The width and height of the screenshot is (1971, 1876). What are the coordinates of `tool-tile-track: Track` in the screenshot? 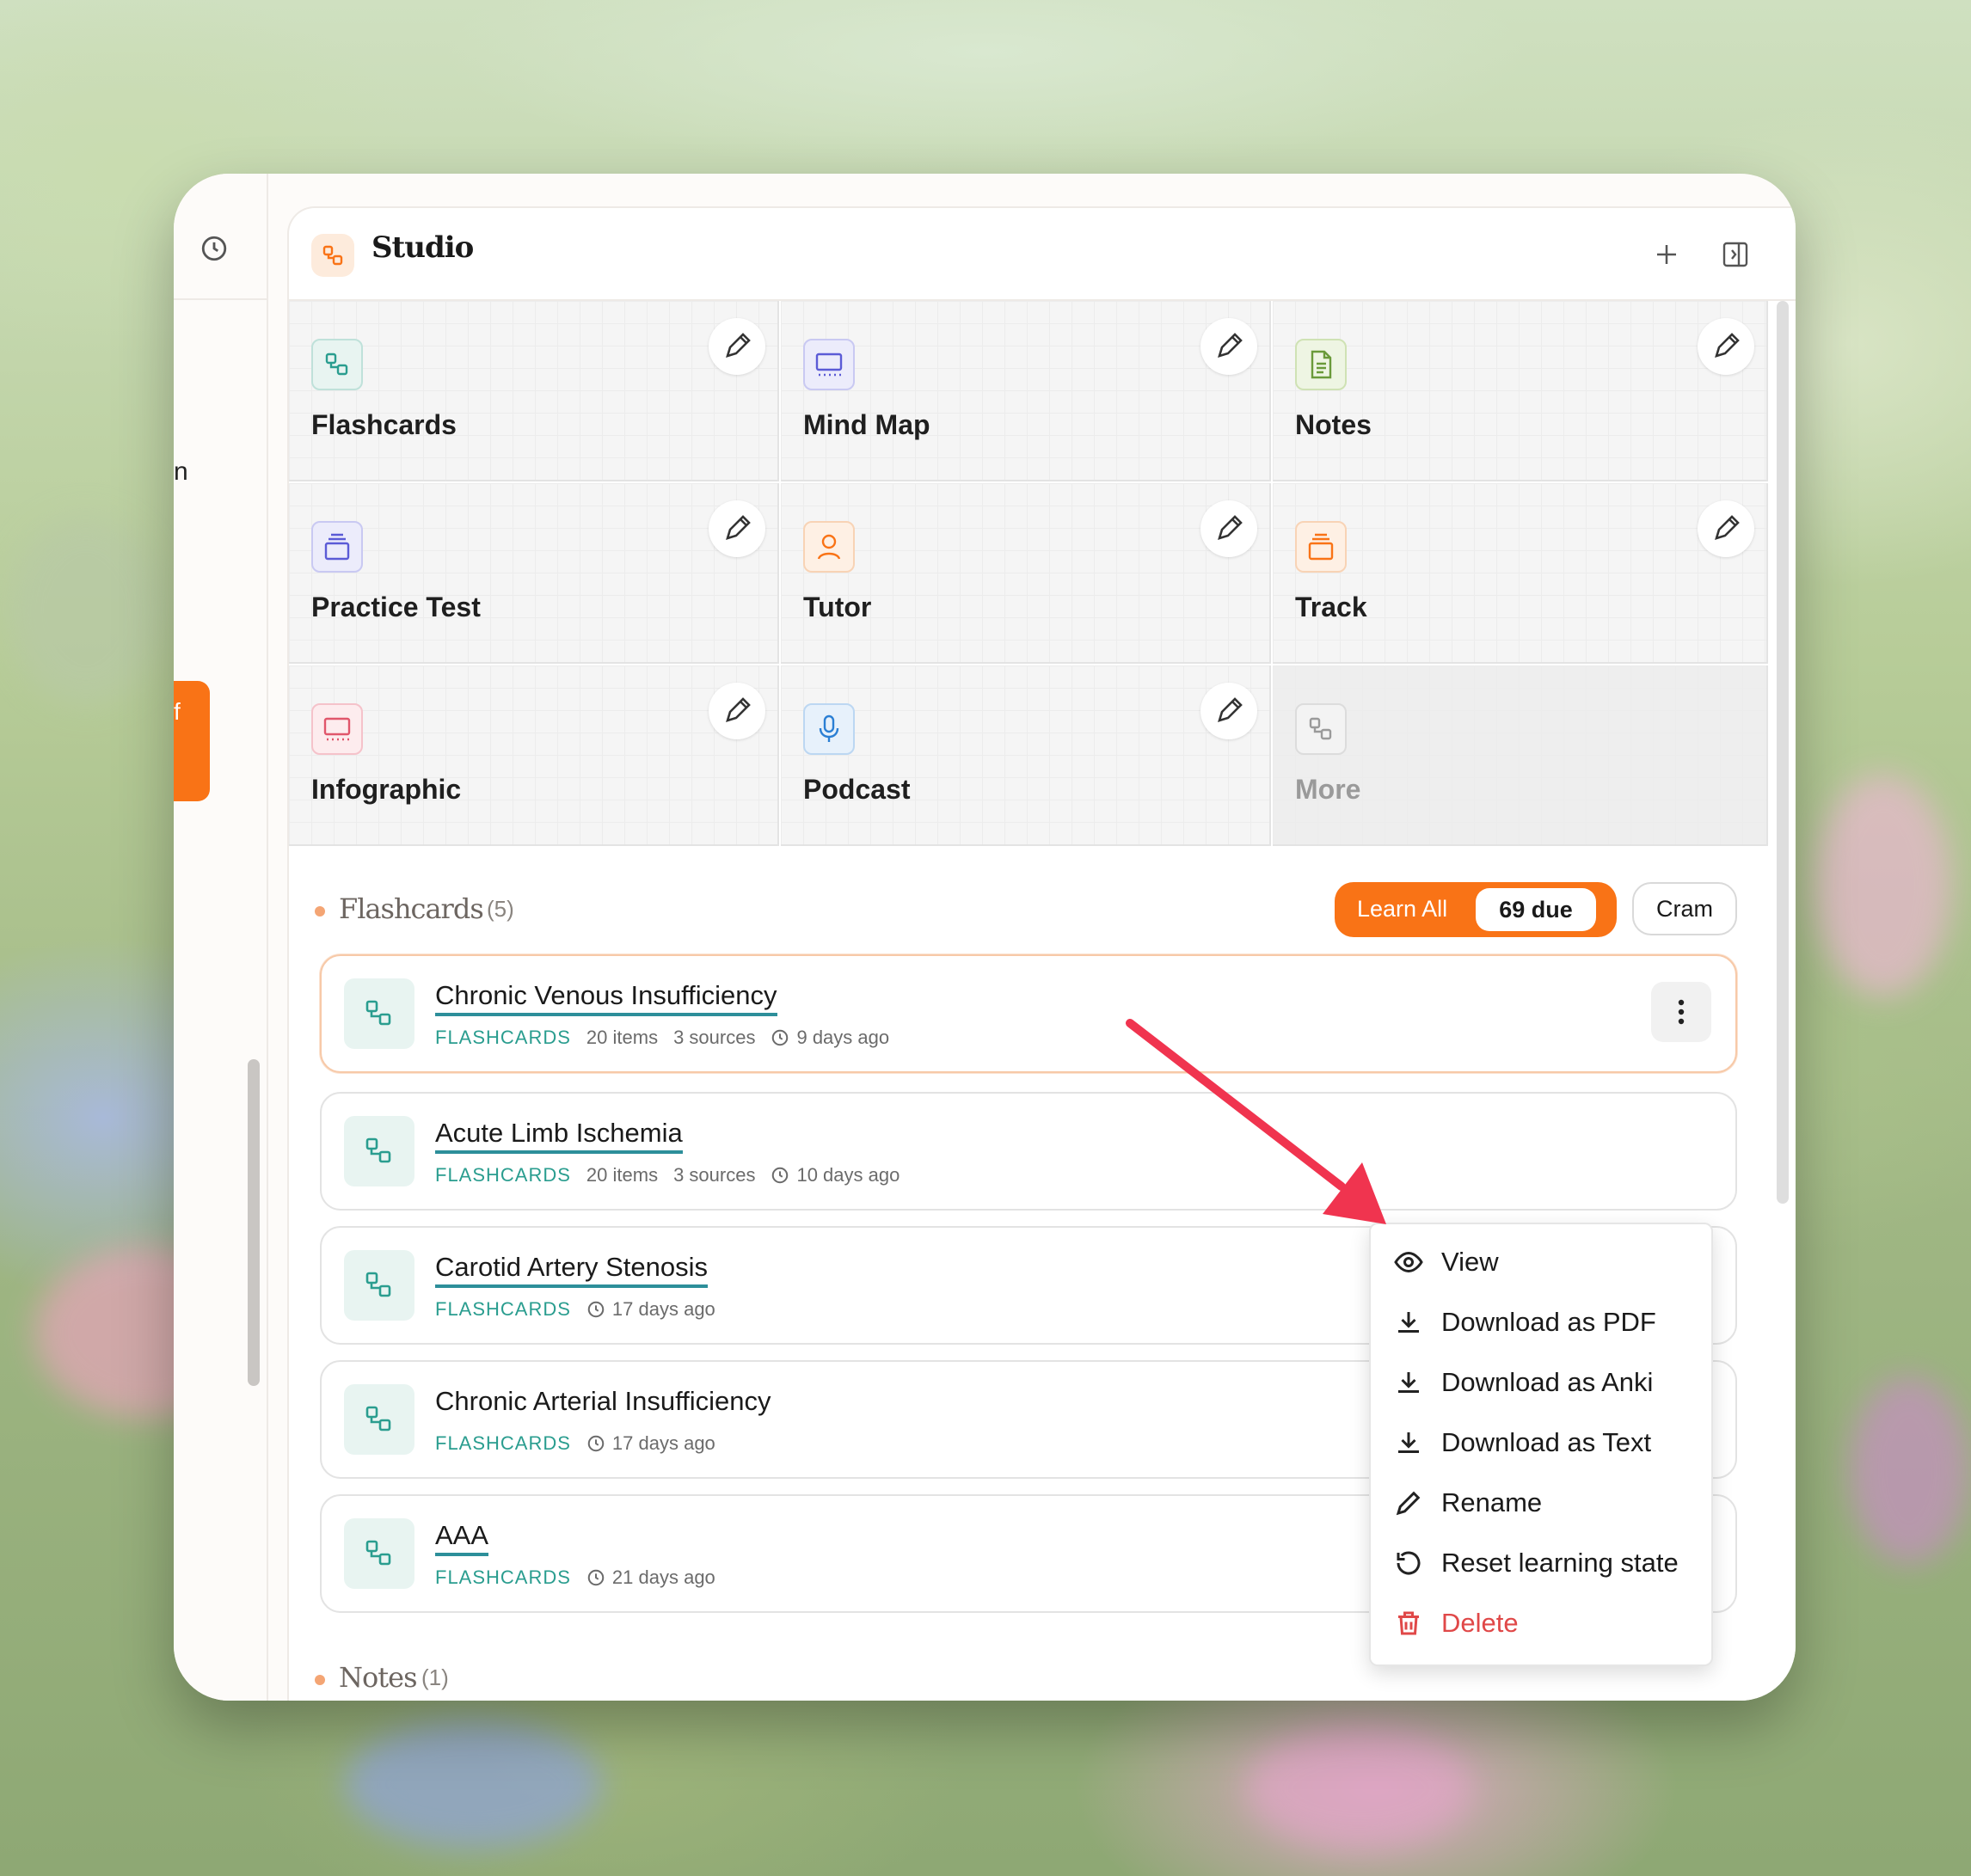 It's located at (1520, 573).